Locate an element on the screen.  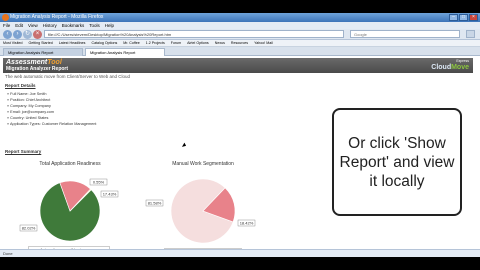
minimize-button: – is located at coordinates (453, 17).